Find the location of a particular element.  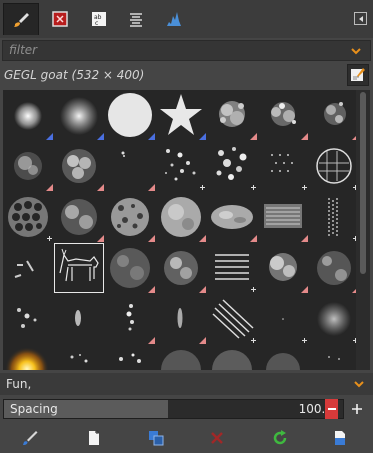

refresh-brushes-button is located at coordinates (280, 438).